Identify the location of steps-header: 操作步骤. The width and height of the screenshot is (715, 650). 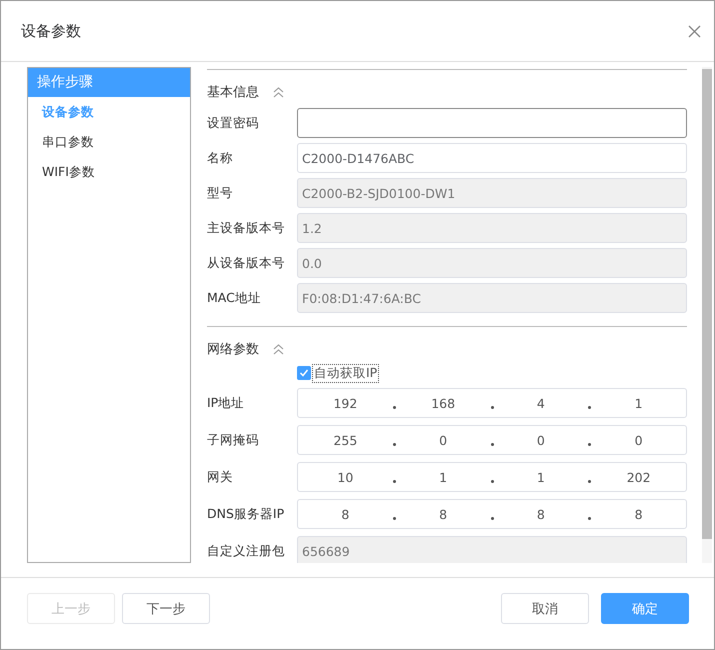
(109, 82).